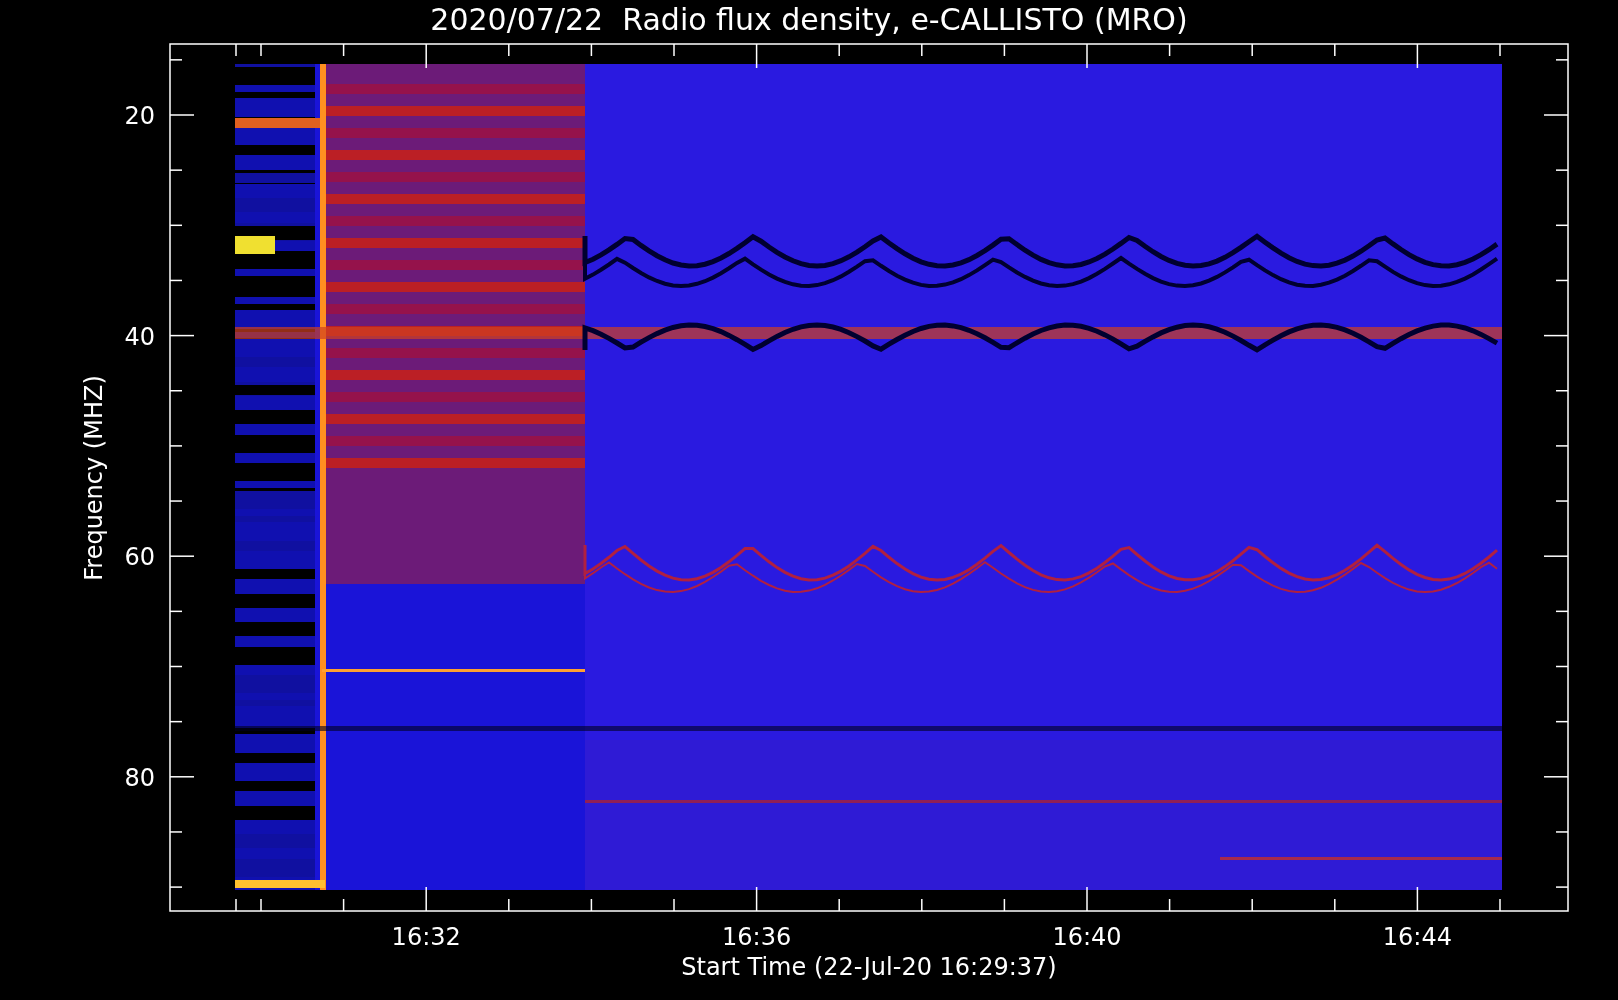  Describe the element at coordinates (139, 116) in the screenshot. I see `y-tick-label: 20` at that location.